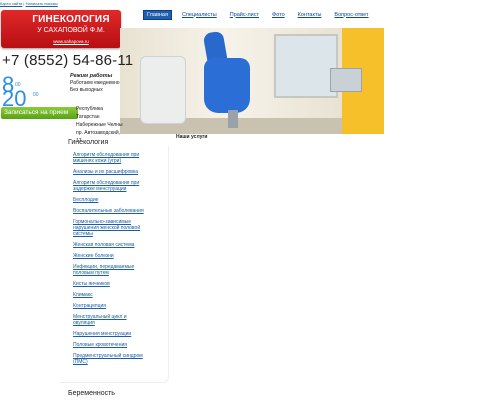 The image size is (500, 400). What do you see at coordinates (36, 95) in the screenshot?
I see `close-minutes: 00` at bounding box center [36, 95].